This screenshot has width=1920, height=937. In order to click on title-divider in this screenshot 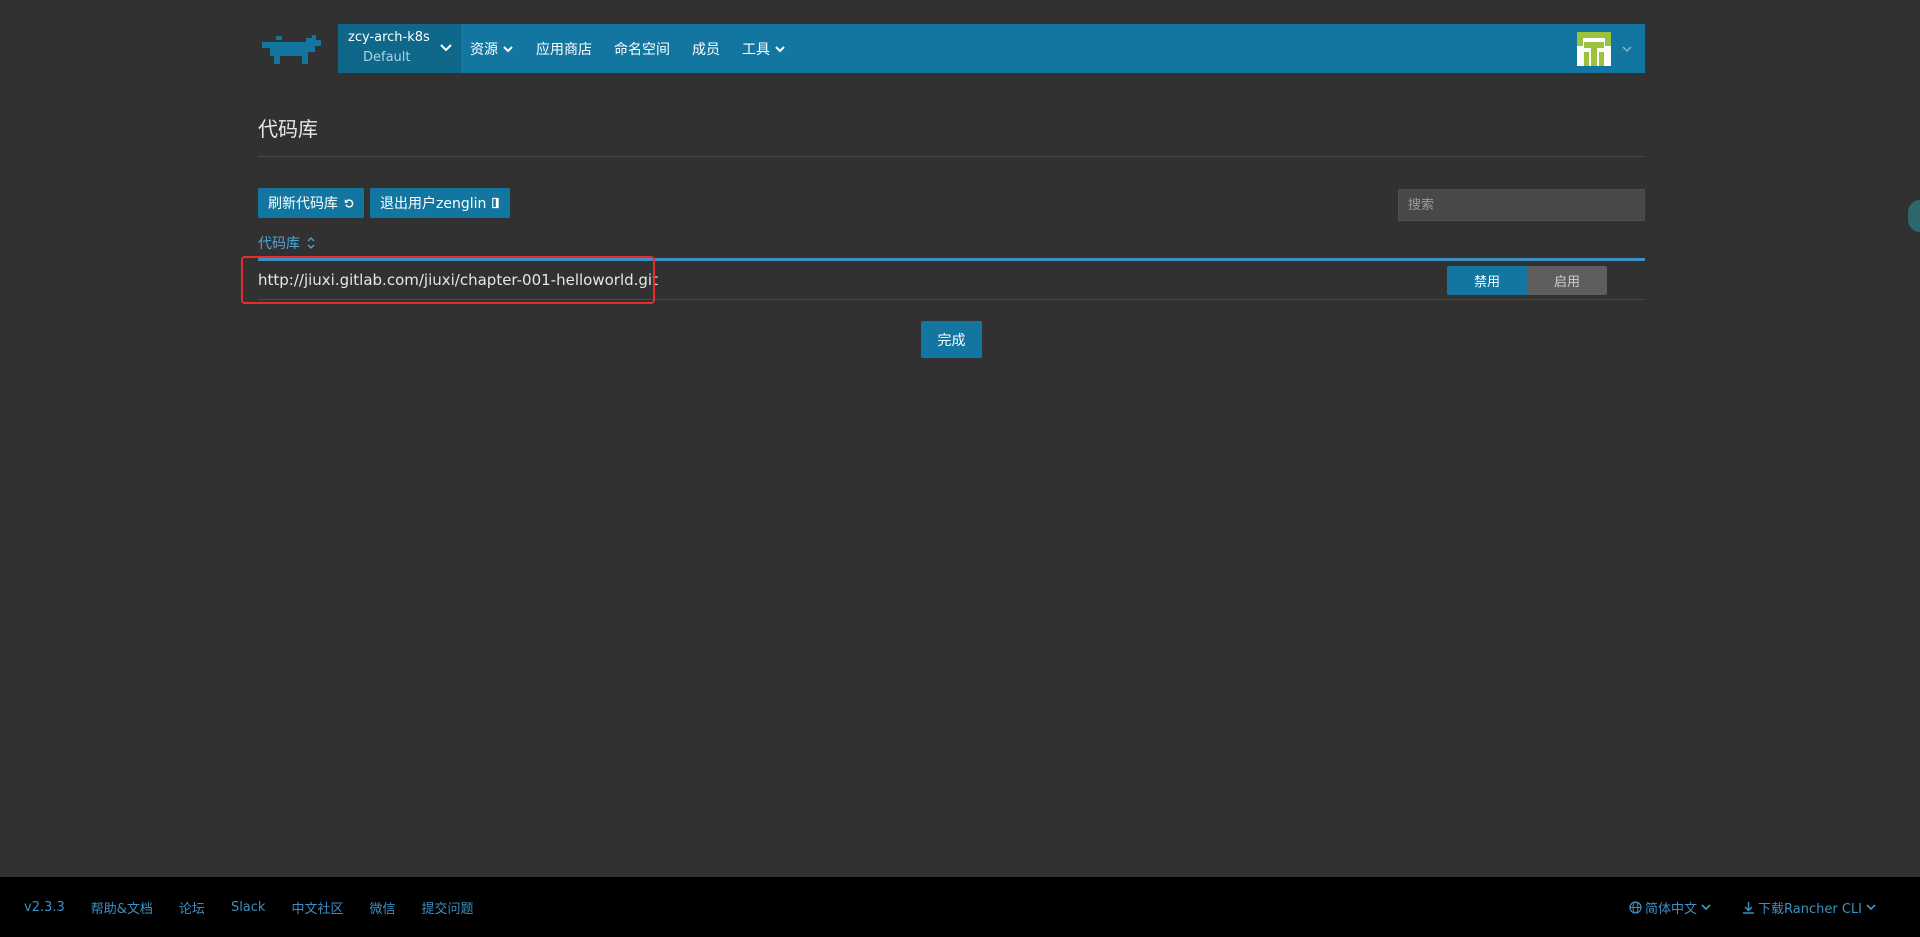, I will do `click(951, 156)`.